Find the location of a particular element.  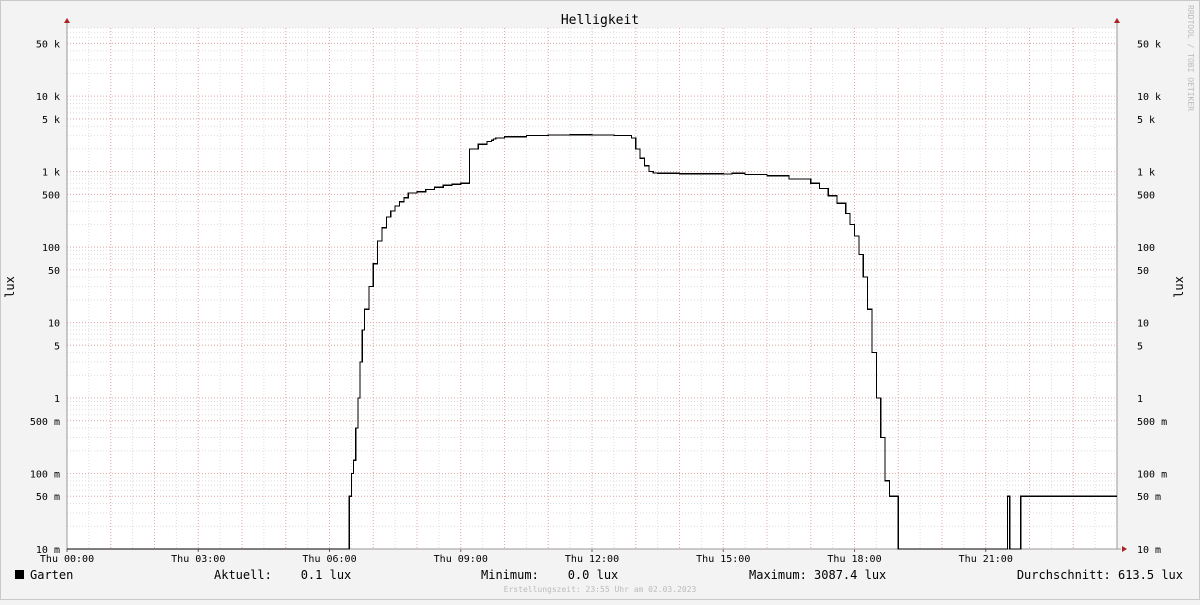

y-tick-label-right: 100 is located at coordinates (1146, 248).